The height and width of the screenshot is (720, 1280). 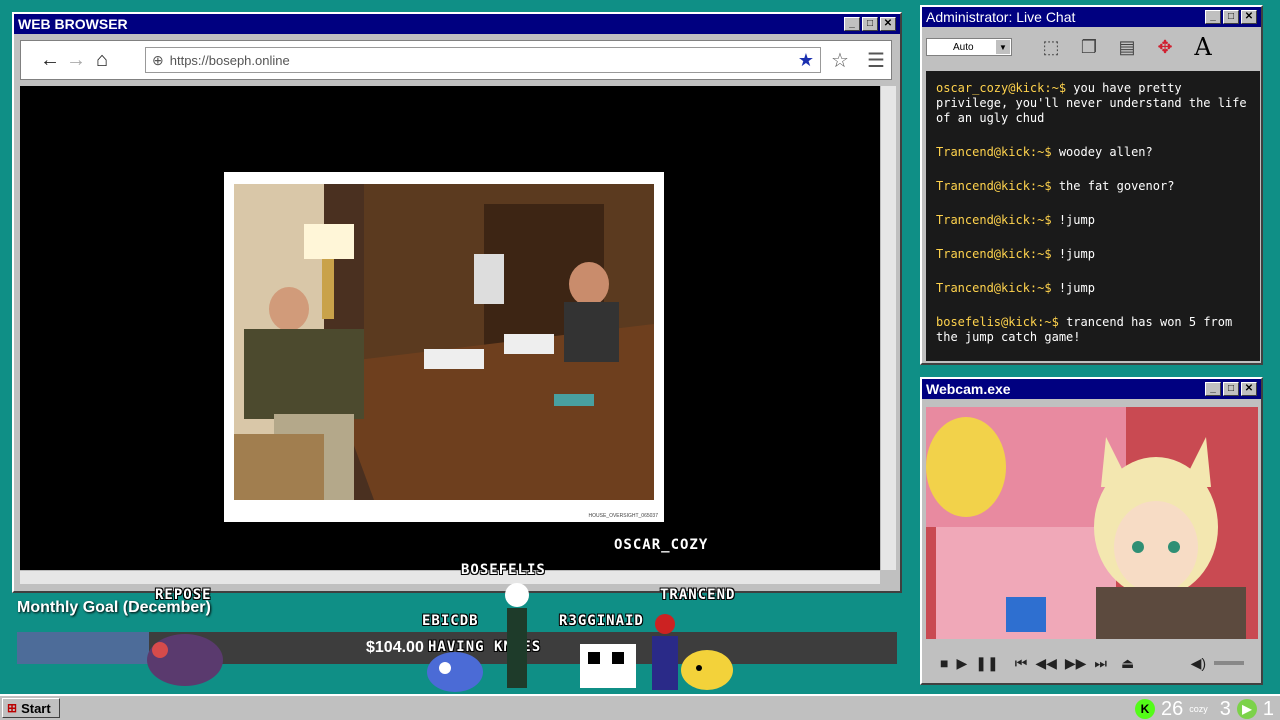 What do you see at coordinates (503, 570) in the screenshot?
I see `avatar-name-bosefelis: BOSEFELIS` at bounding box center [503, 570].